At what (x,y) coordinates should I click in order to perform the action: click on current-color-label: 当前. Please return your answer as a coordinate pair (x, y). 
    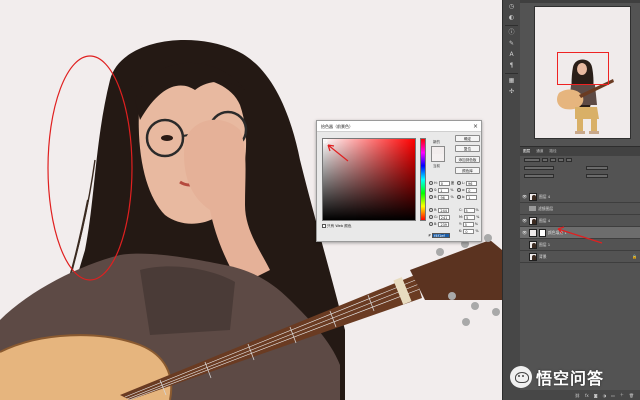
    Looking at the image, I should click on (436, 166).